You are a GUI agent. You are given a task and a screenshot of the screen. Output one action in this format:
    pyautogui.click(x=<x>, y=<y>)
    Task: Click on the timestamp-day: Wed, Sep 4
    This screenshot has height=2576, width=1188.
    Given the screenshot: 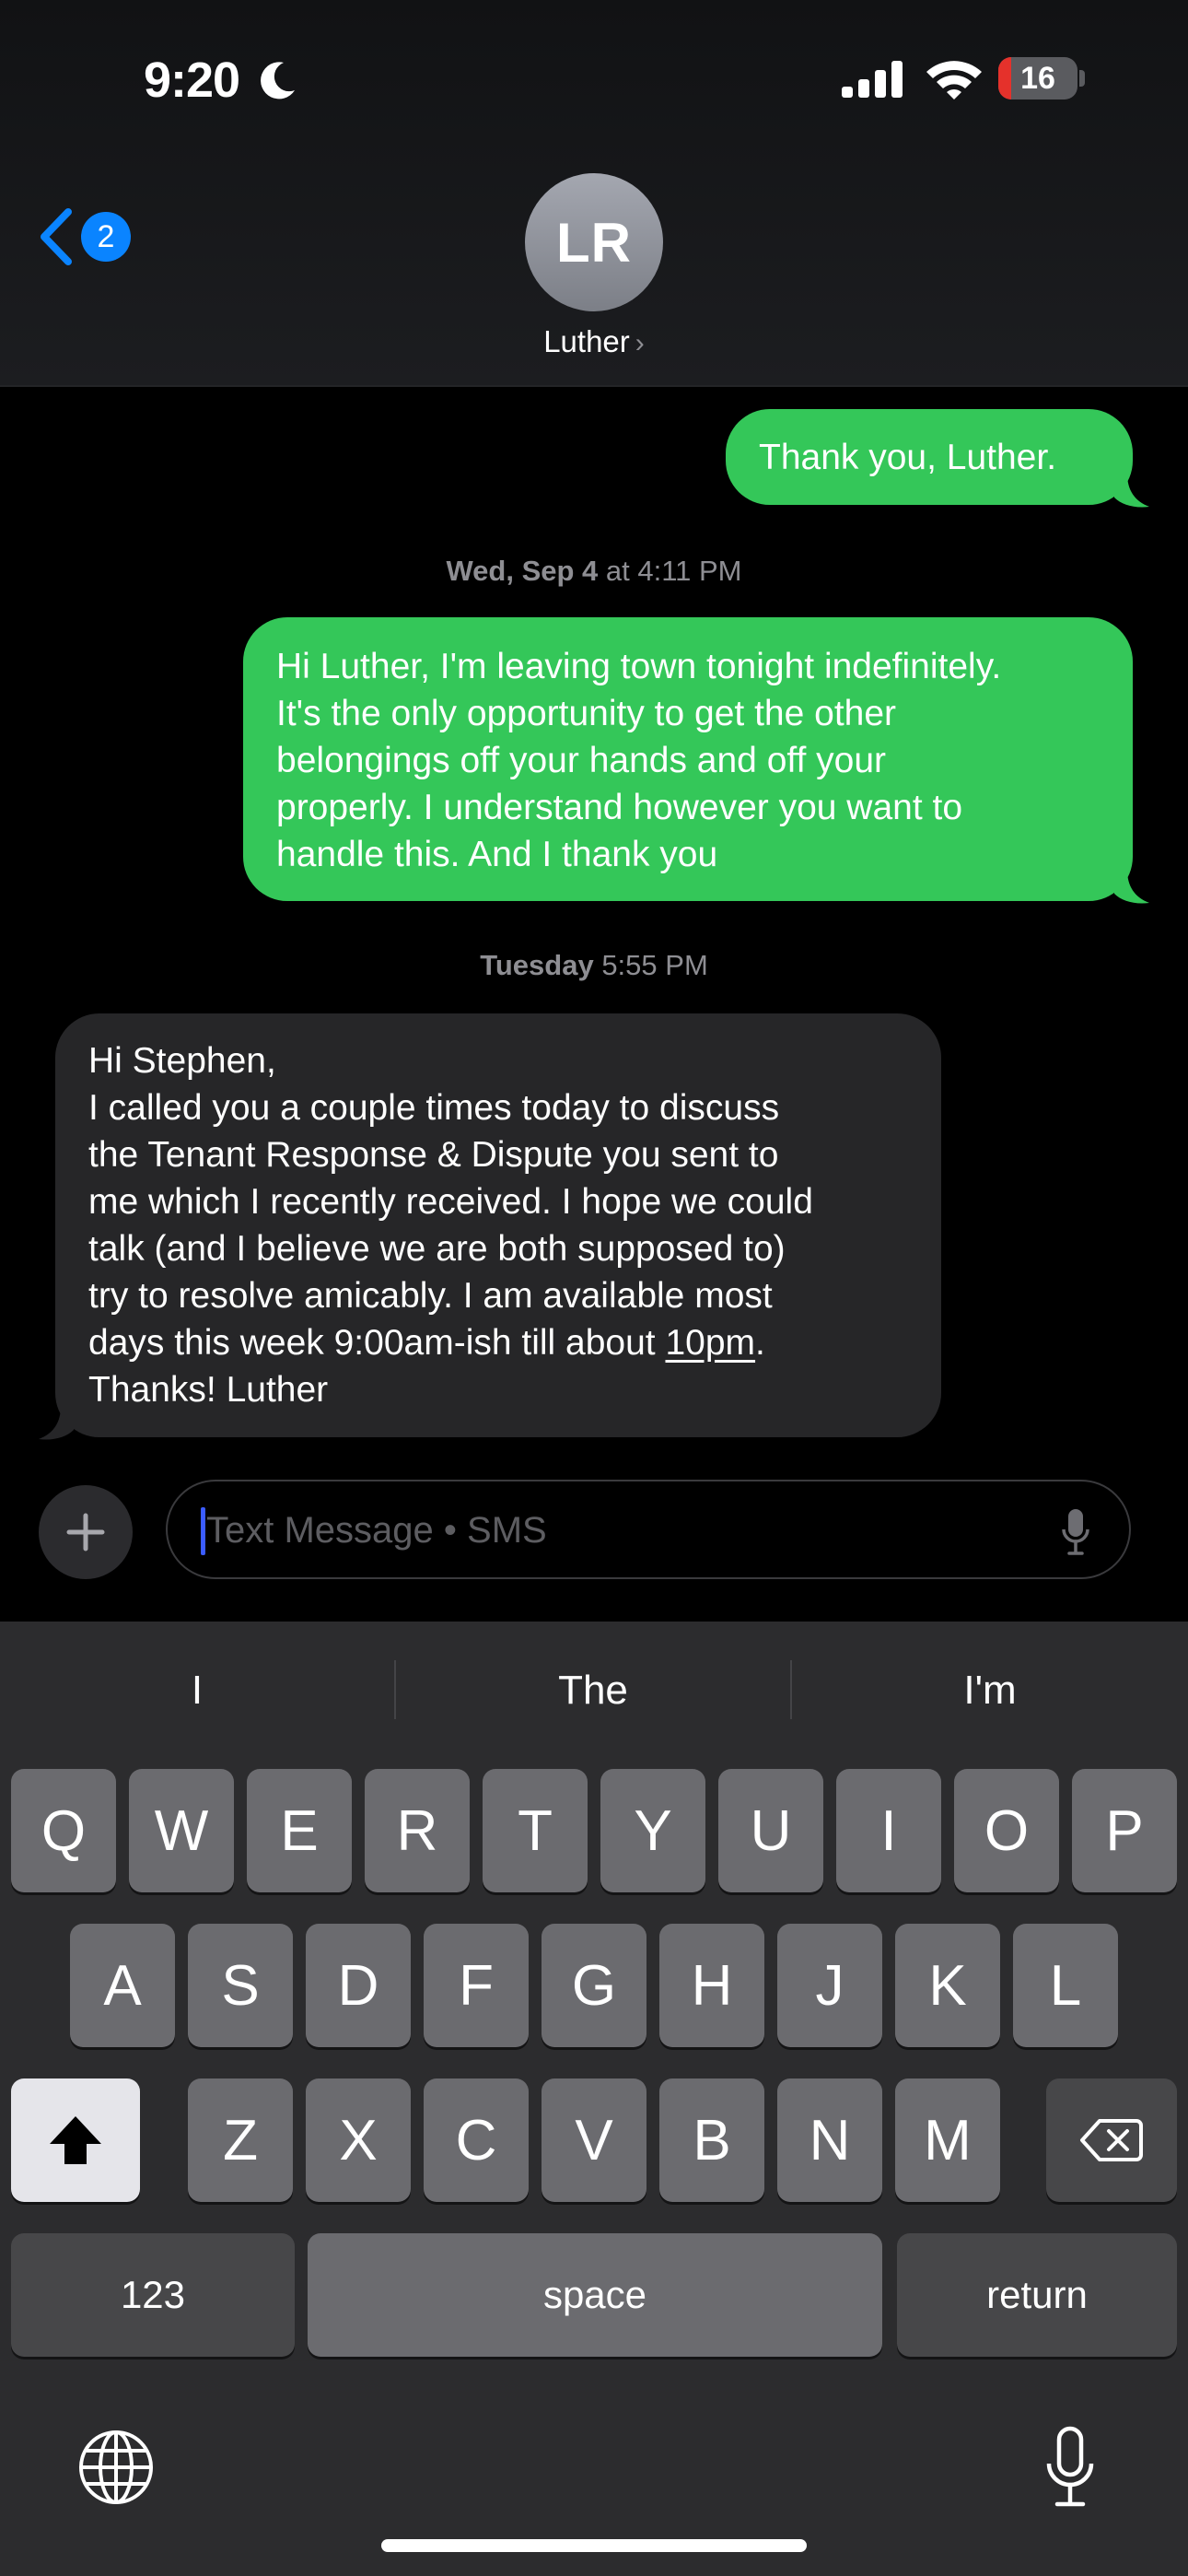 What is the action you would take?
    pyautogui.click(x=522, y=571)
    